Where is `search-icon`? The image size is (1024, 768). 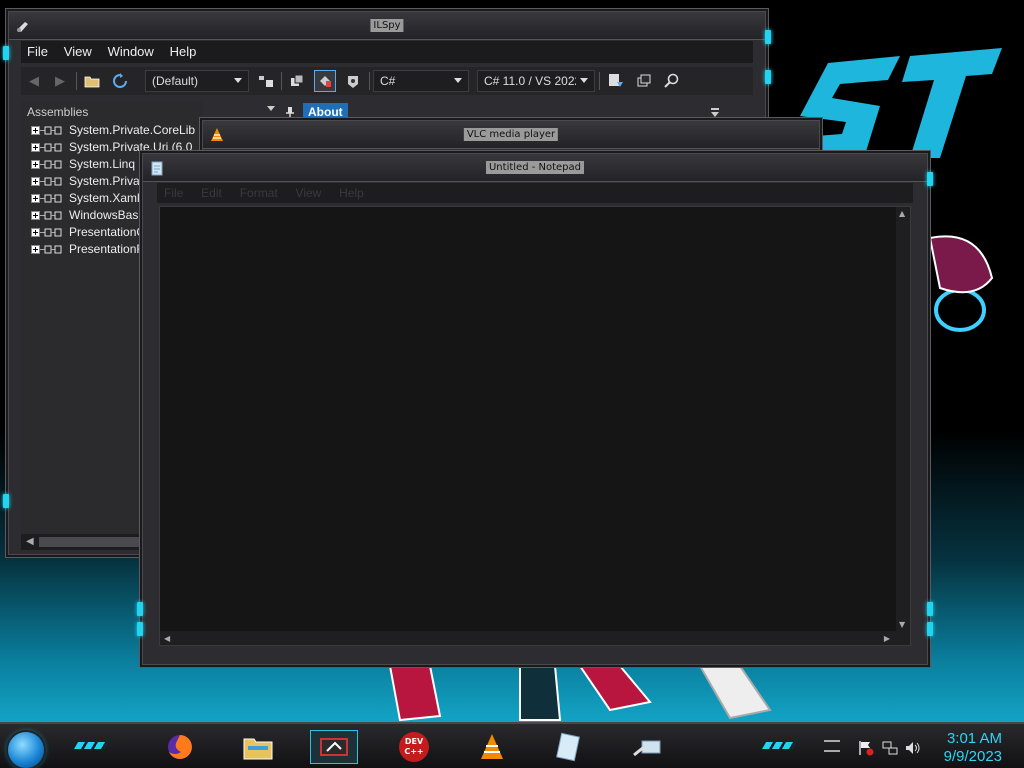 search-icon is located at coordinates (672, 81).